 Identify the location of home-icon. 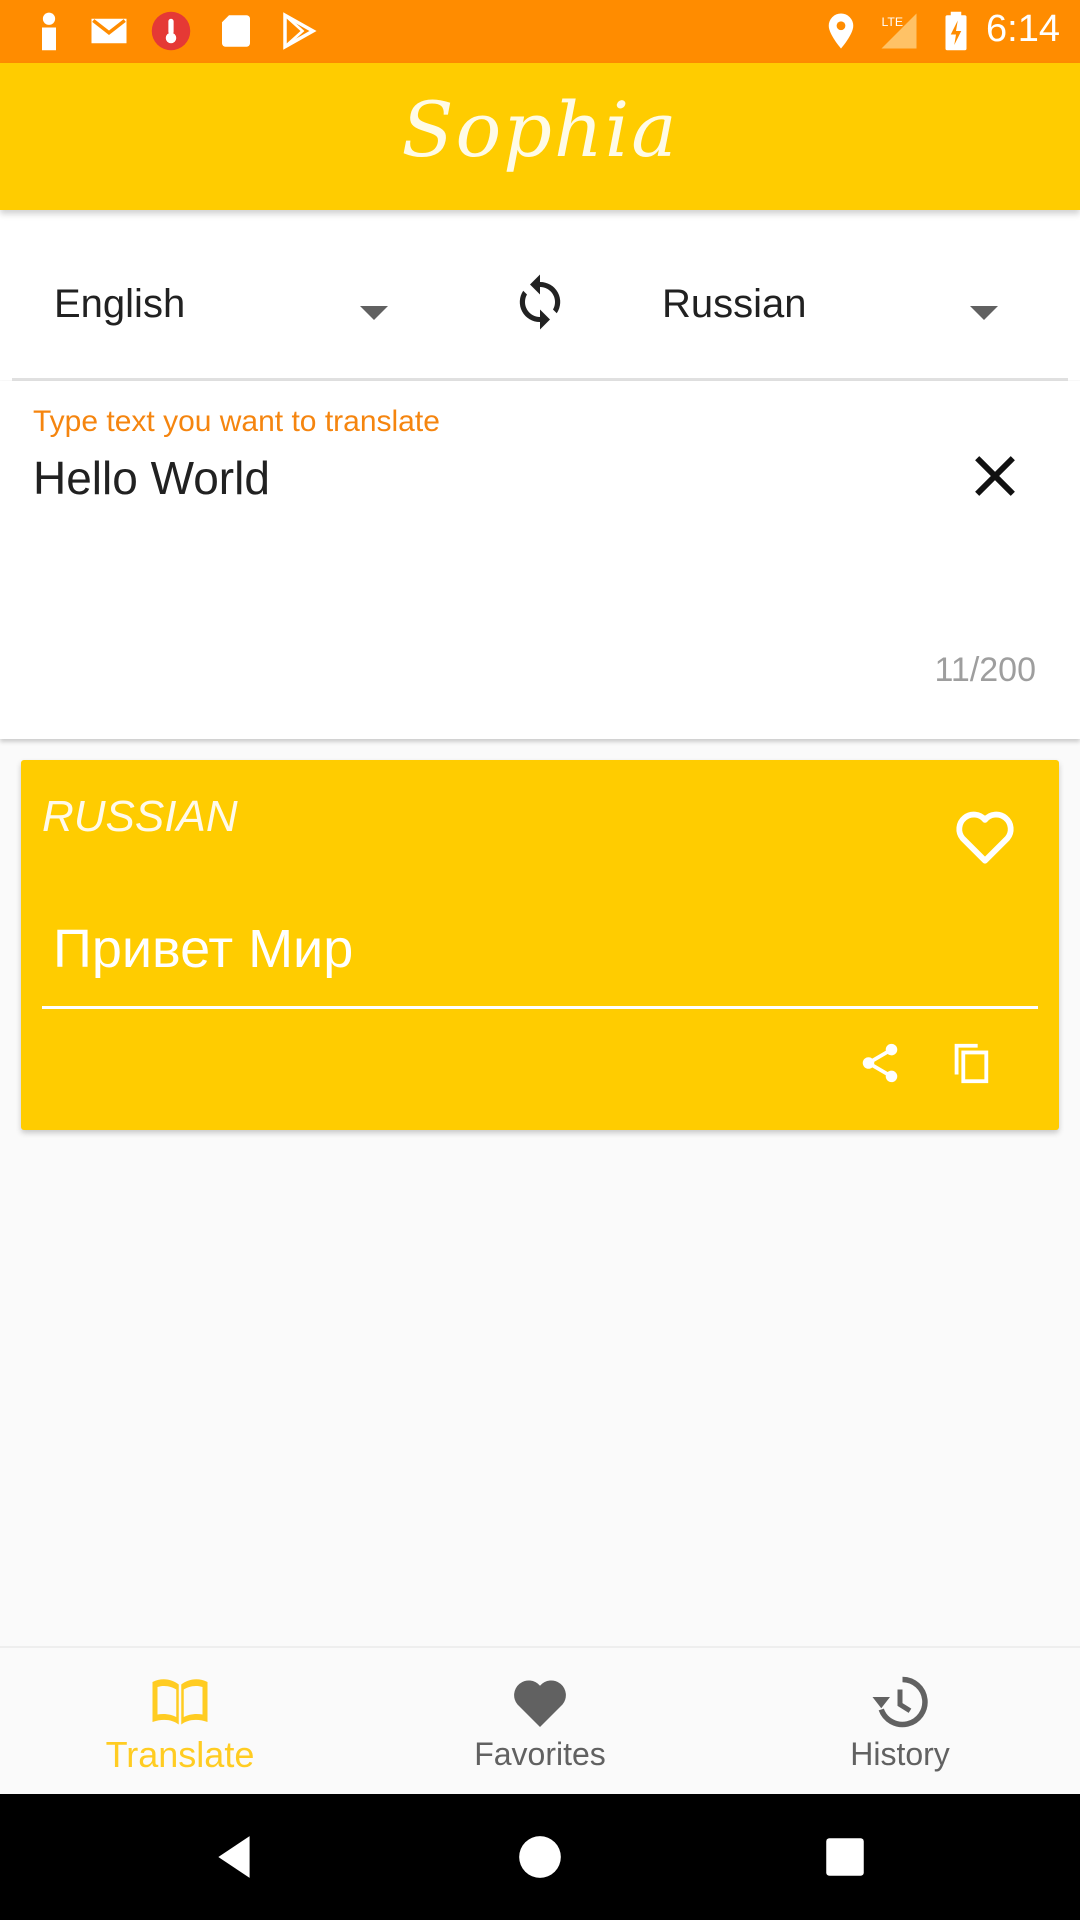
(540, 1857).